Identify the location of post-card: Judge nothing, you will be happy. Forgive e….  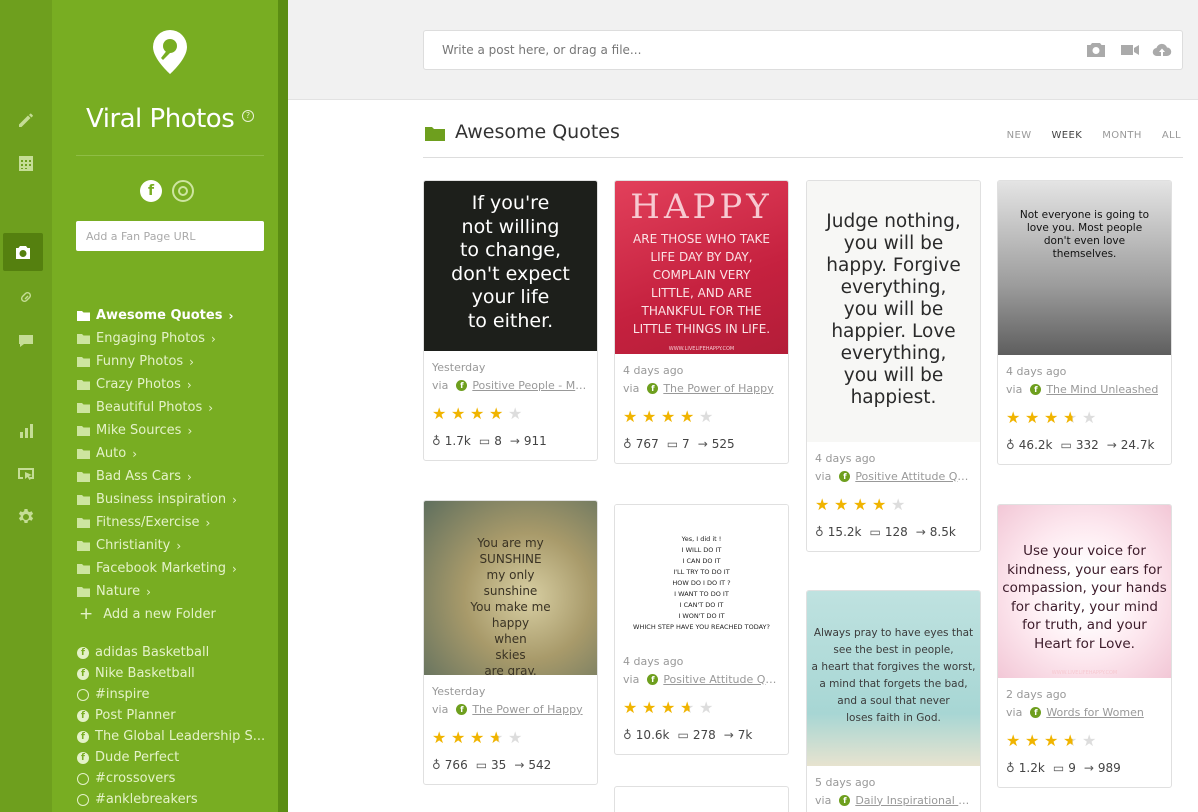
(893, 366).